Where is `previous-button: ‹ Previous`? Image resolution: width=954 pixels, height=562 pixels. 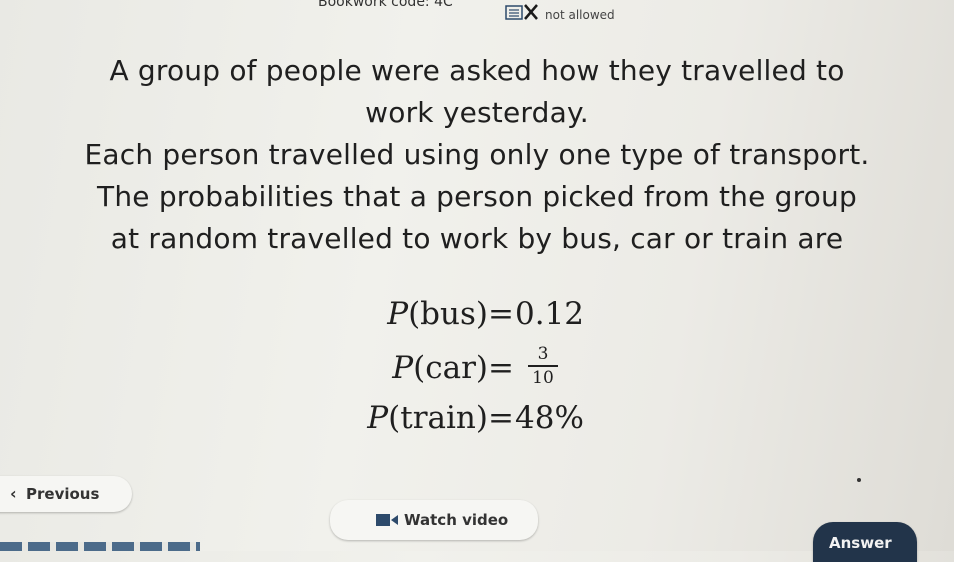 previous-button: ‹ Previous is located at coordinates (66, 494).